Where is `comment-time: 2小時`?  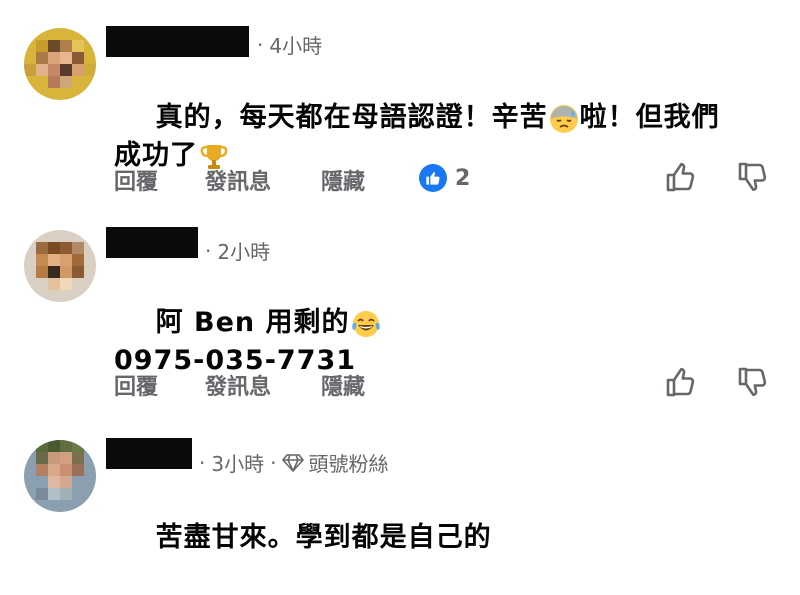
comment-time: 2小時 is located at coordinates (243, 250).